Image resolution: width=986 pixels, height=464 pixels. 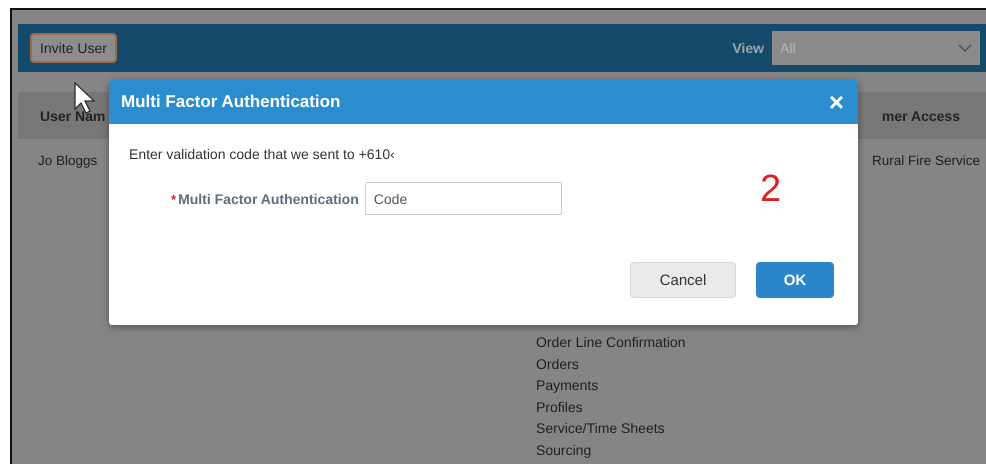 What do you see at coordinates (795, 280) in the screenshot?
I see `ok-button: OK` at bounding box center [795, 280].